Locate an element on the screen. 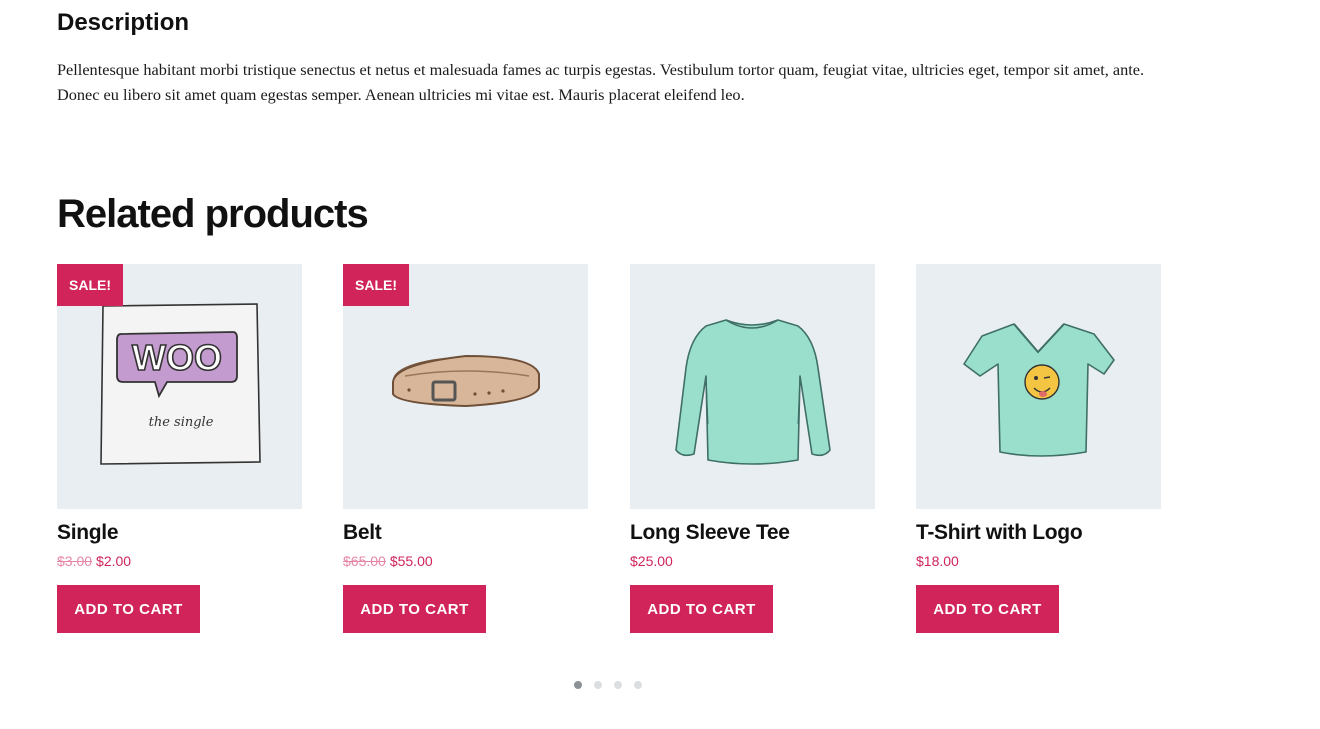 The height and width of the screenshot is (729, 1320). price: $25.00 is located at coordinates (651, 561).